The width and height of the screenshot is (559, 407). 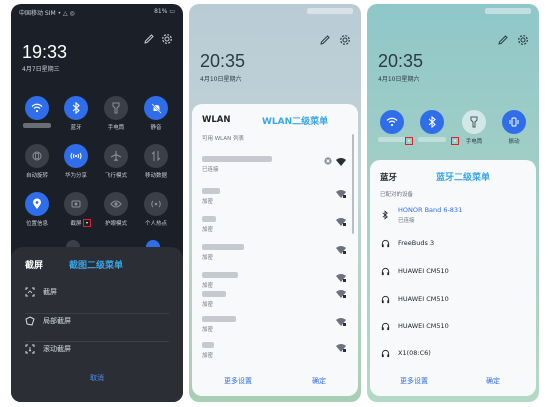 What do you see at coordinates (409, 141) in the screenshot?
I see `wifi-dropdown-highlight` at bounding box center [409, 141].